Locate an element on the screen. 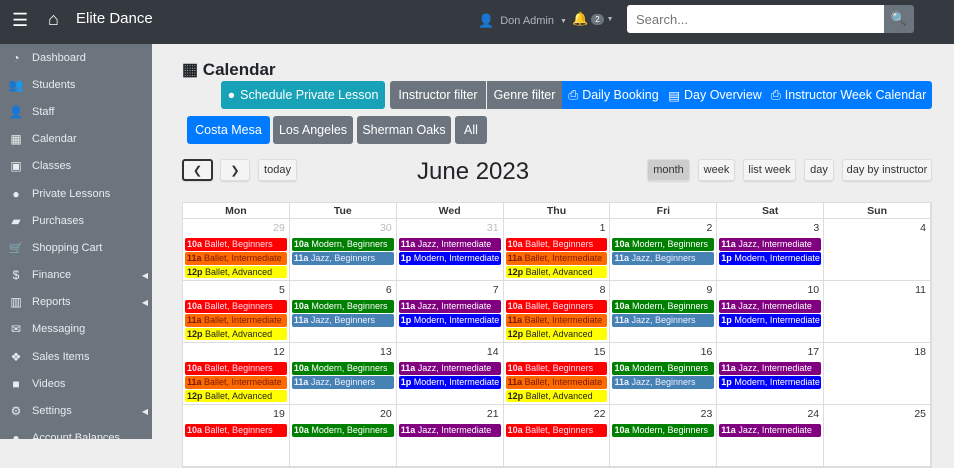  day-number: 3 is located at coordinates (816, 228).